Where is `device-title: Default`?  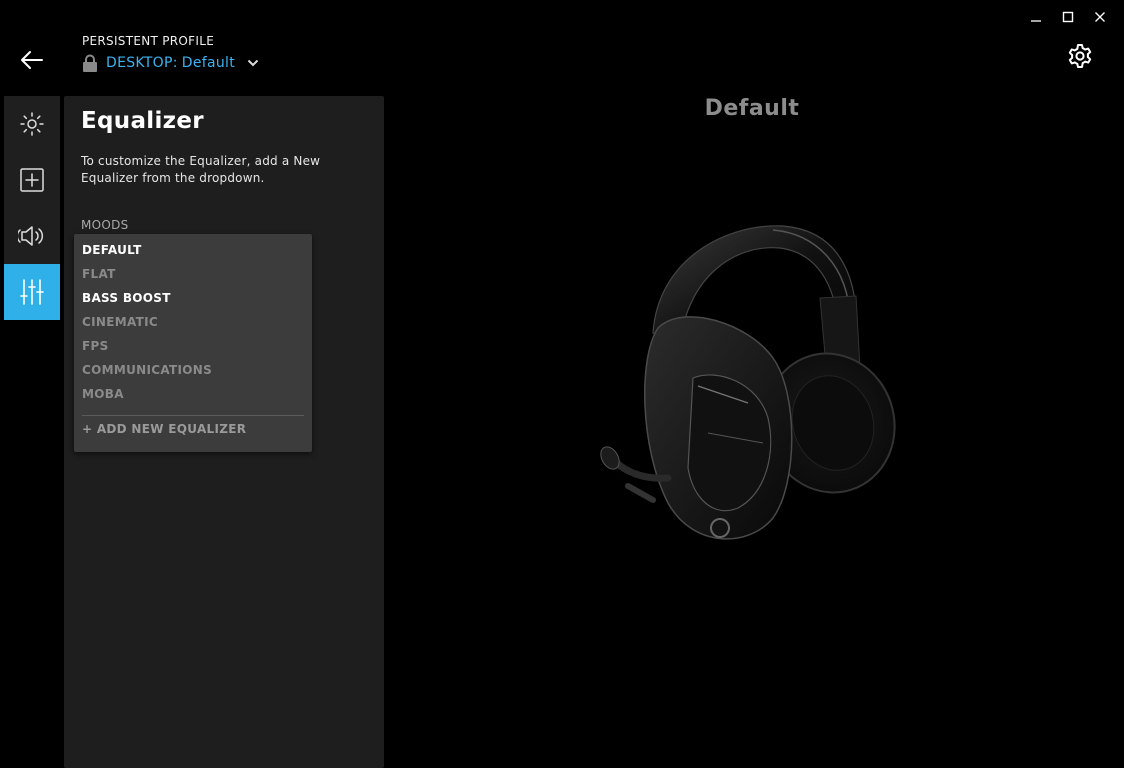 device-title: Default is located at coordinates (752, 108).